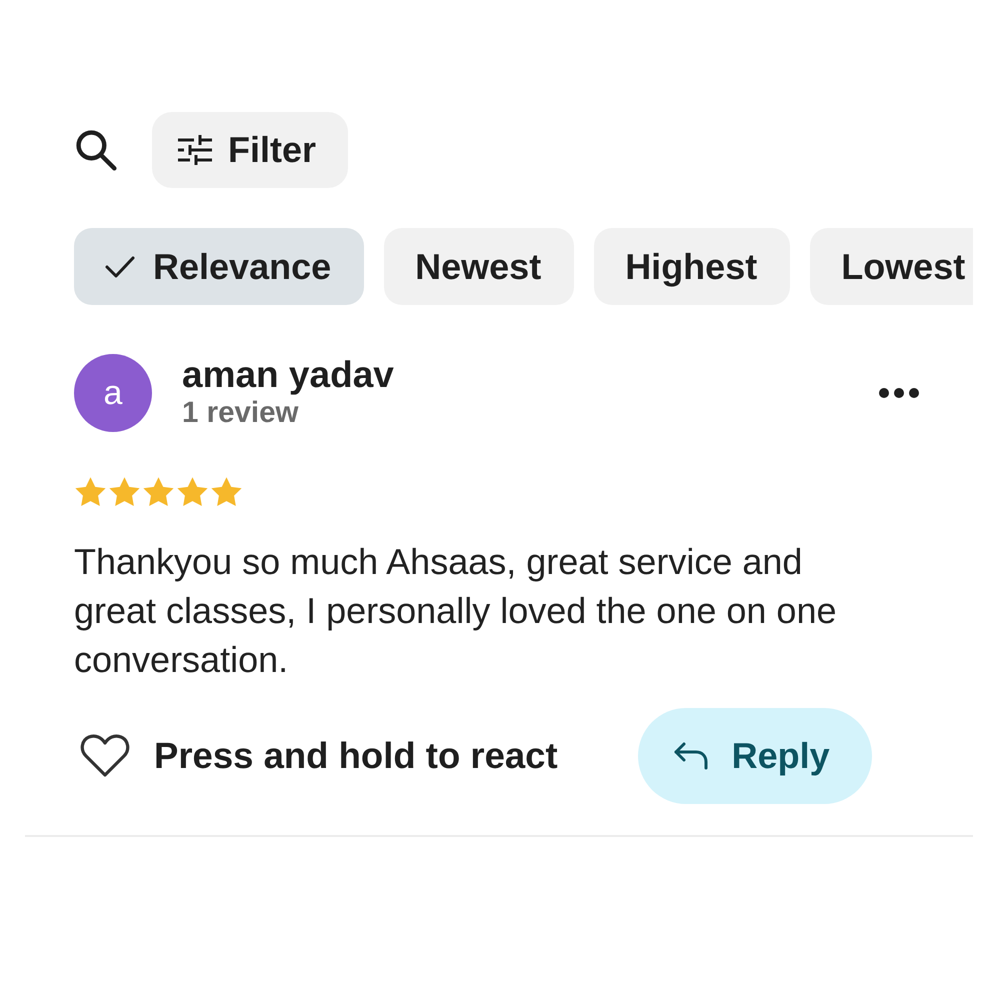 The image size is (1000, 1000). Describe the element at coordinates (891, 266) in the screenshot. I see `sort-chip: Lowest` at that location.